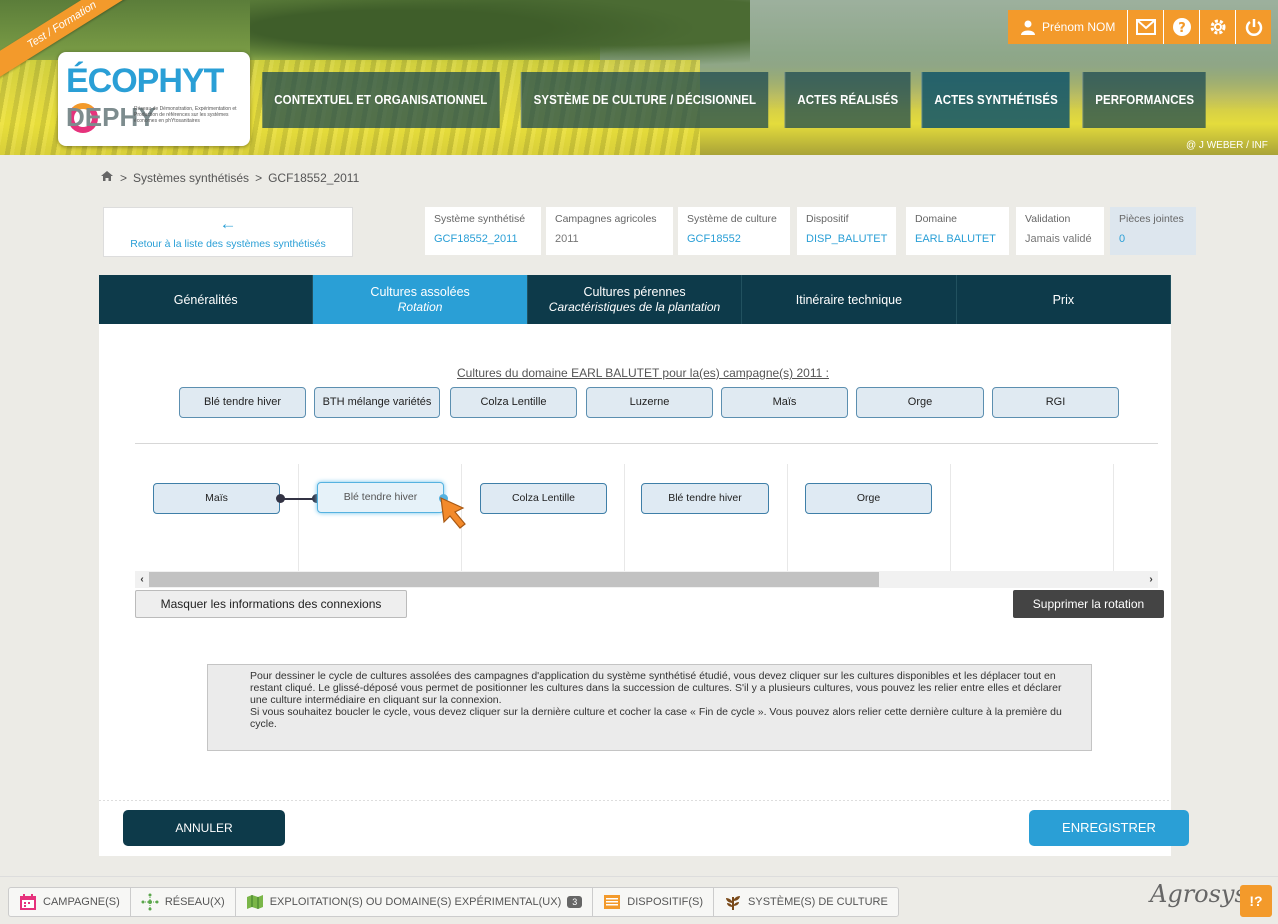  Describe the element at coordinates (1060, 231) in the screenshot. I see `summary-validation: Validation Jamais validé` at that location.